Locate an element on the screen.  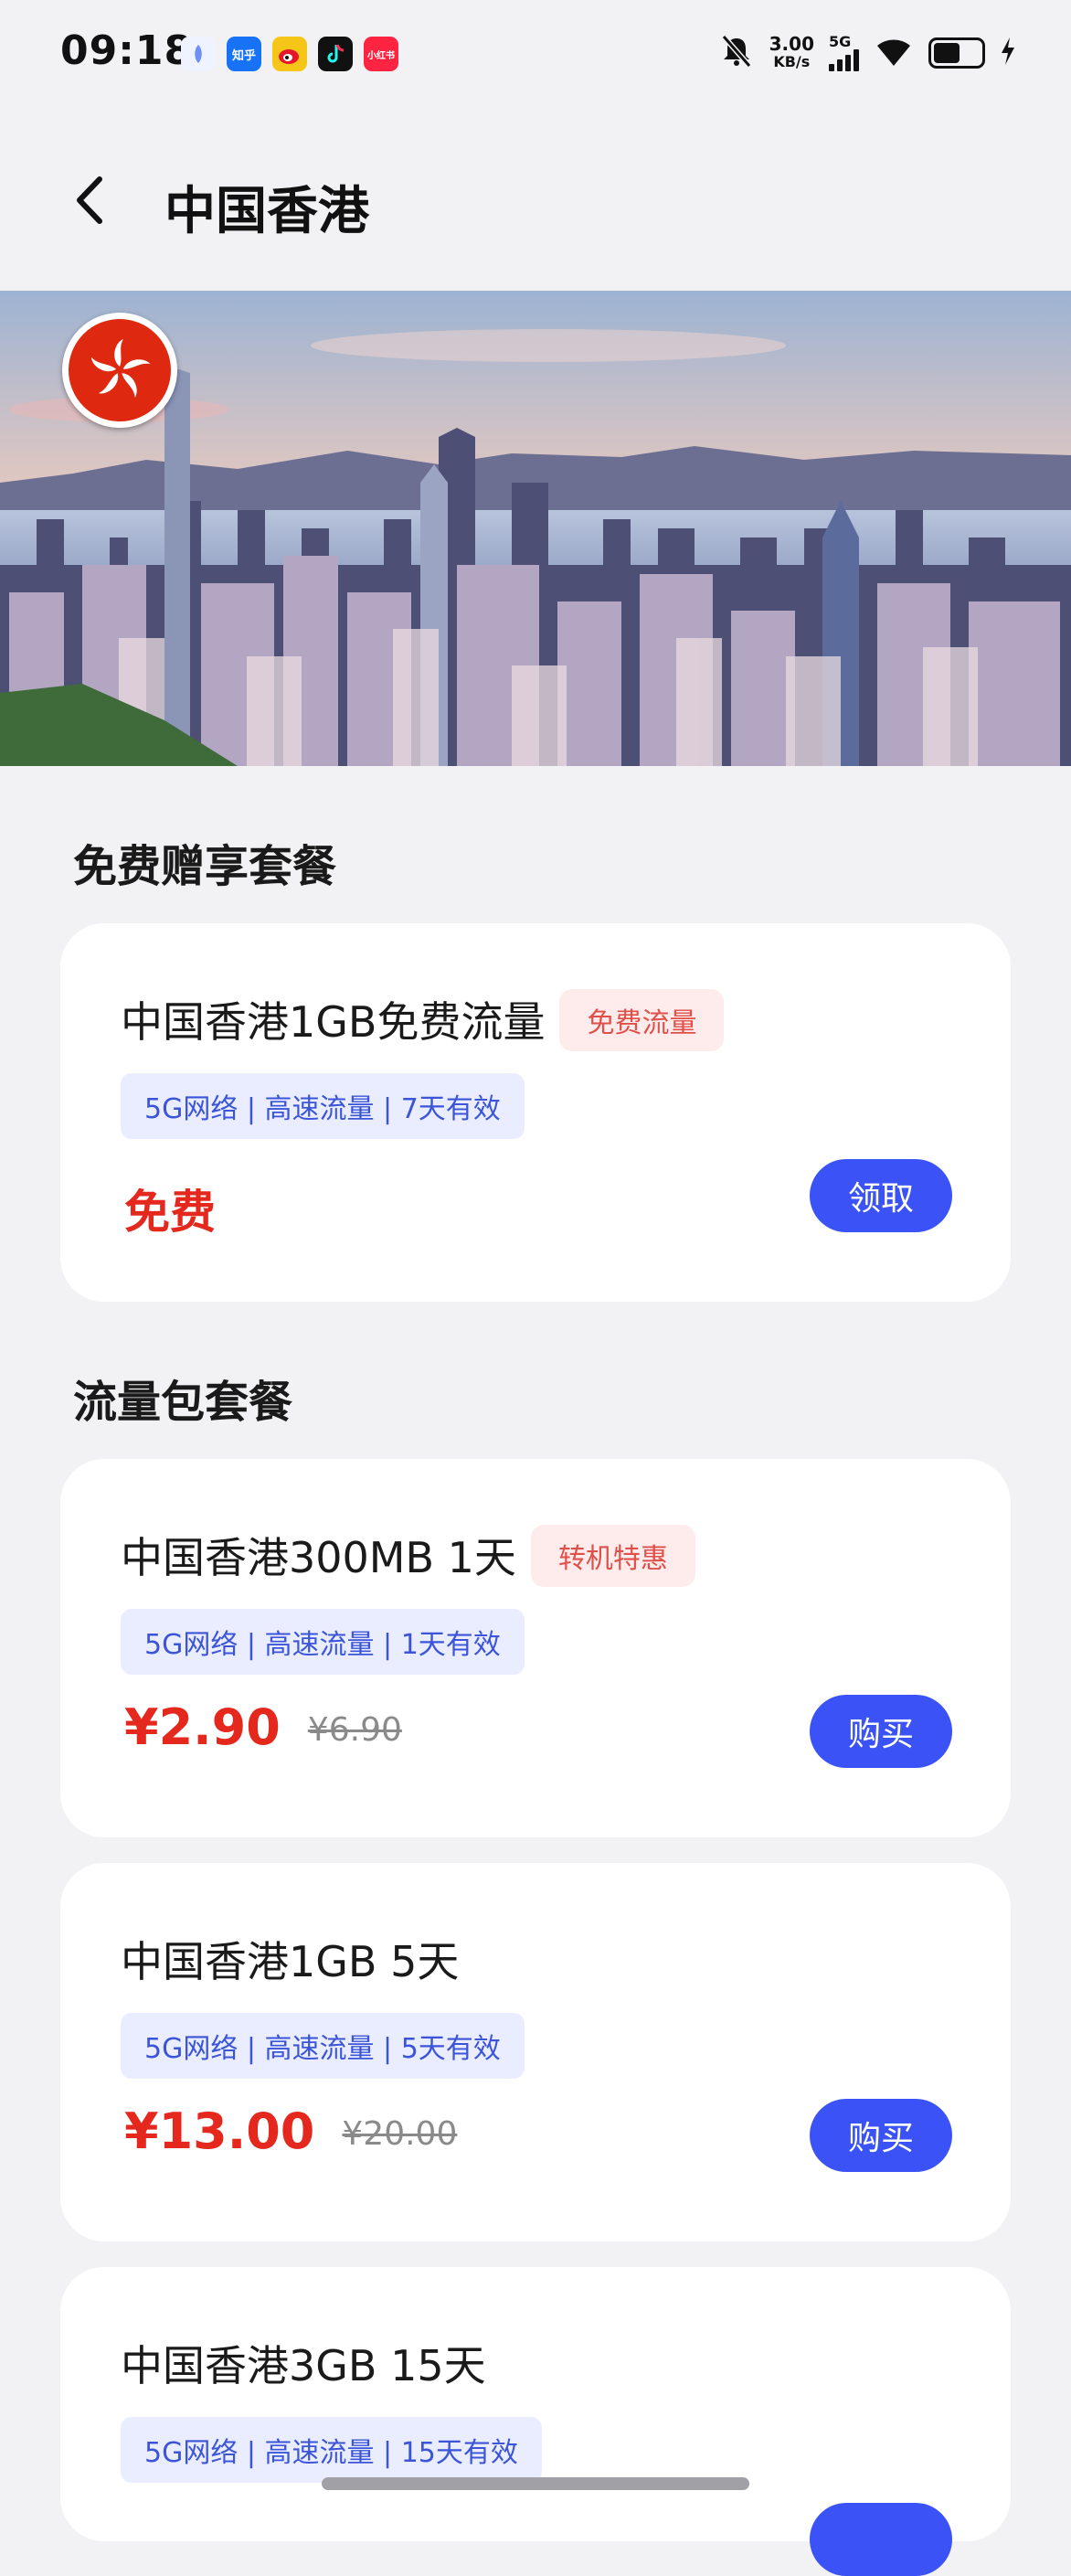
plan-card-3gb: 中国香港3GB 15天 5G网络 | 高速流量 | 15天有效 is located at coordinates (536, 2422).